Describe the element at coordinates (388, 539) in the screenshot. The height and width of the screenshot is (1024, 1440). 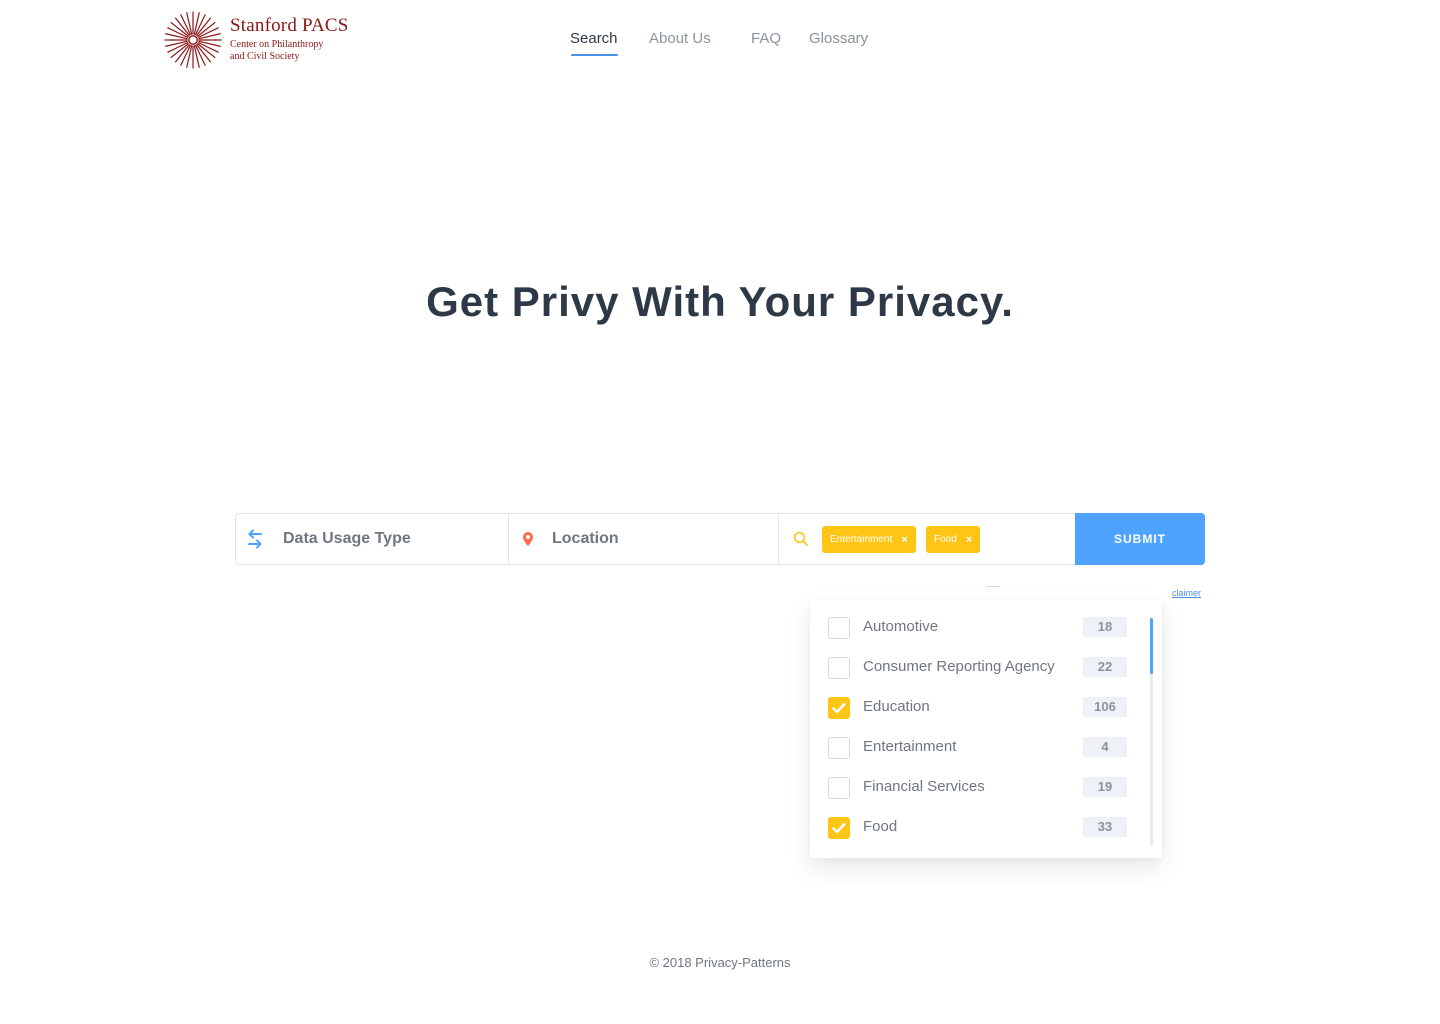
I see `data-usage-type-input` at that location.